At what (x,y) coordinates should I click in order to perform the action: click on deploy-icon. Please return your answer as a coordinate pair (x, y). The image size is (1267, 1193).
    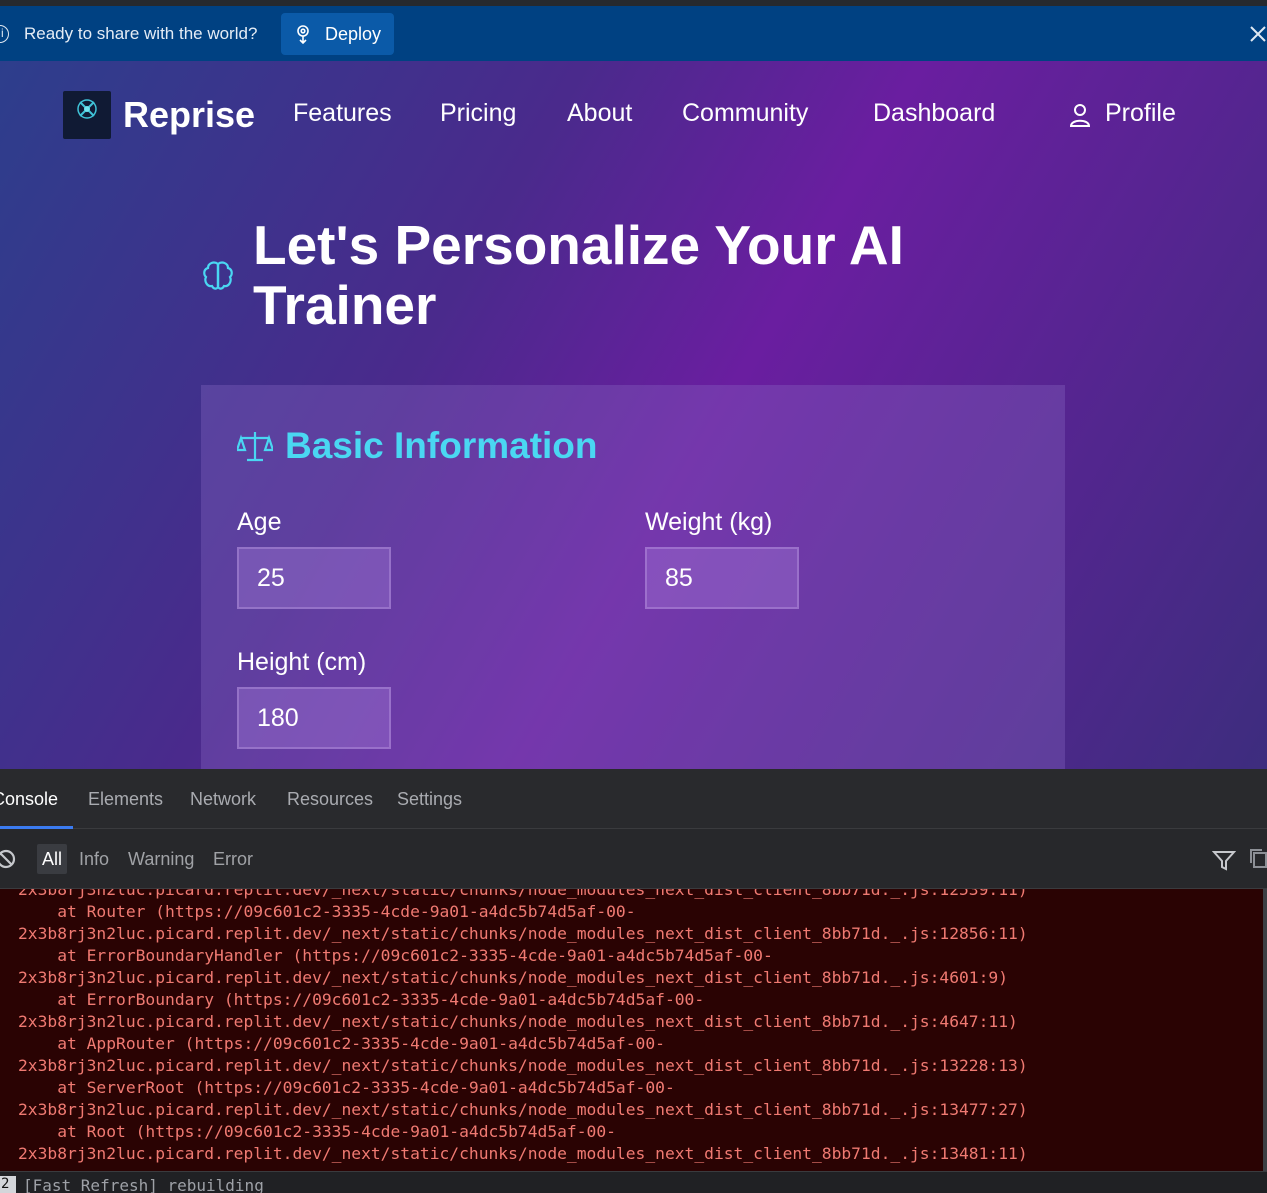
    Looking at the image, I should click on (303, 34).